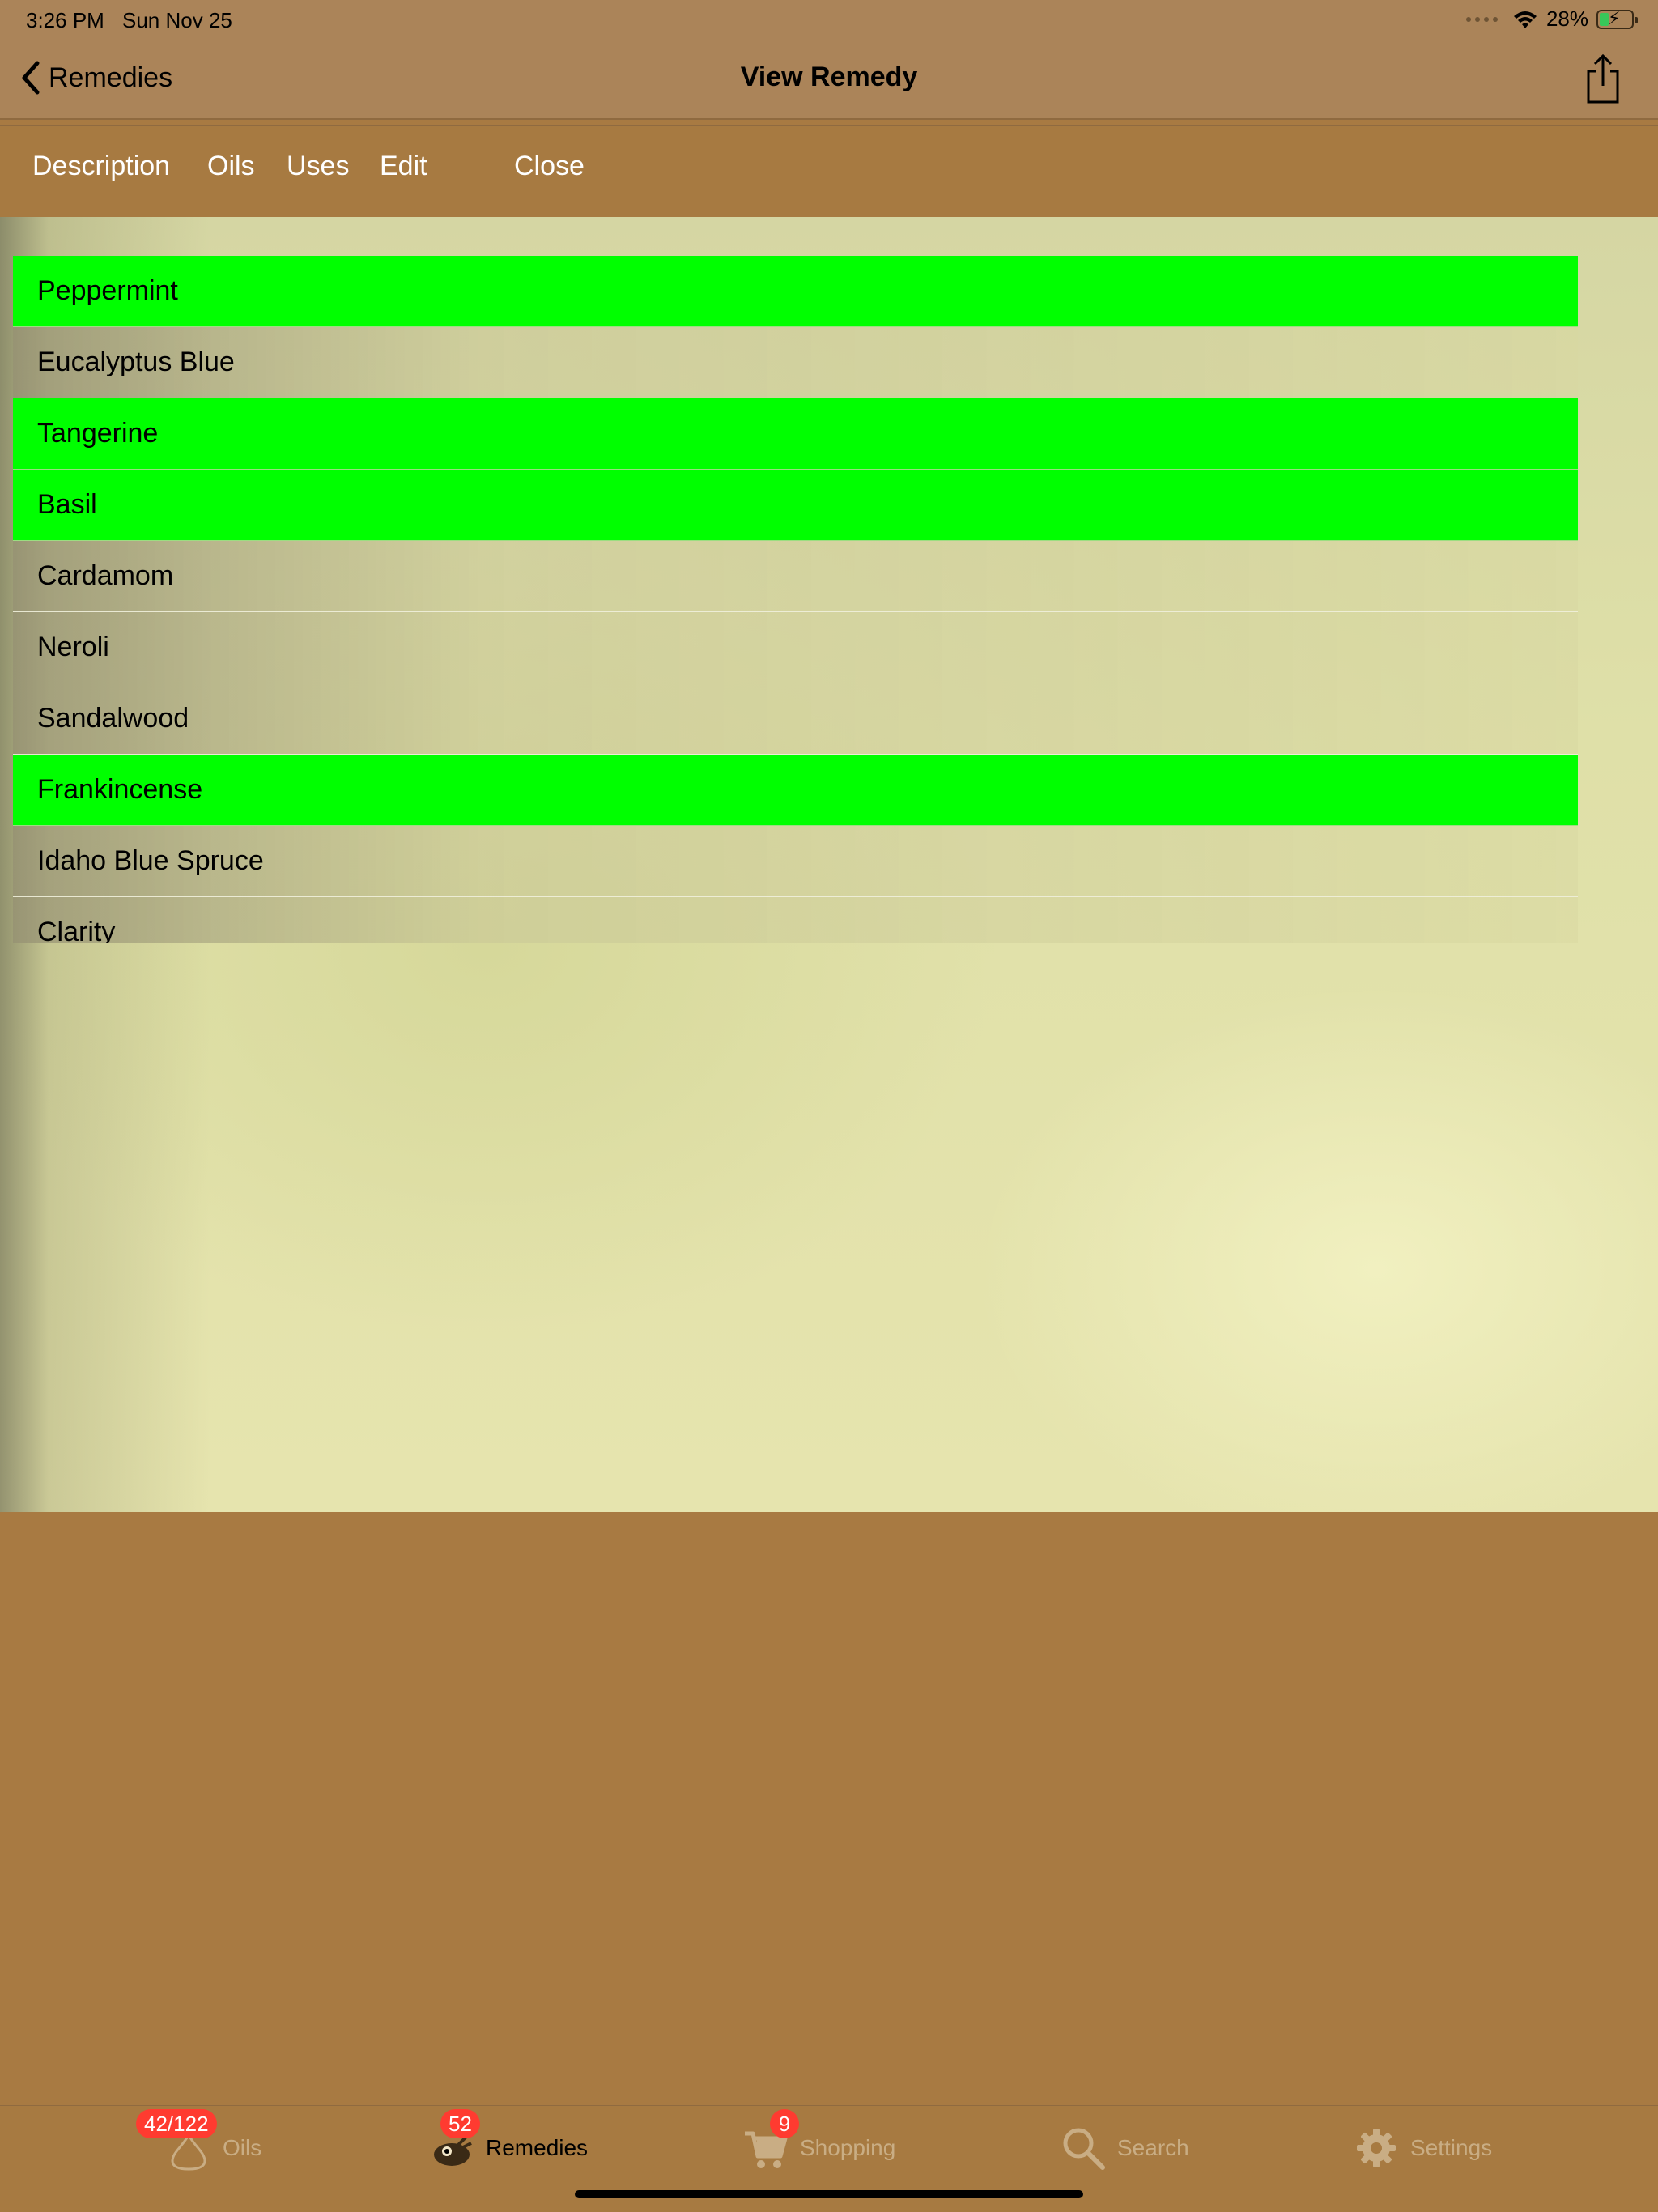 The image size is (1658, 2212). What do you see at coordinates (98, 434) in the screenshot?
I see `oil-name: Tangerine` at bounding box center [98, 434].